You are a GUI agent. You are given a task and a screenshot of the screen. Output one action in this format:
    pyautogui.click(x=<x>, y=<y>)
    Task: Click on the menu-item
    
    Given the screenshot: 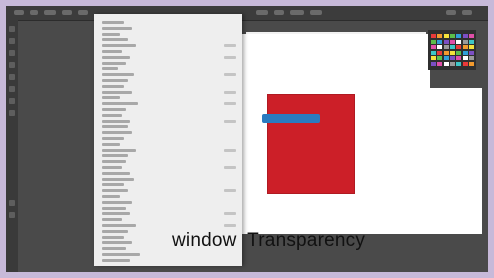 What is the action you would take?
    pyautogui.click(x=168, y=261)
    